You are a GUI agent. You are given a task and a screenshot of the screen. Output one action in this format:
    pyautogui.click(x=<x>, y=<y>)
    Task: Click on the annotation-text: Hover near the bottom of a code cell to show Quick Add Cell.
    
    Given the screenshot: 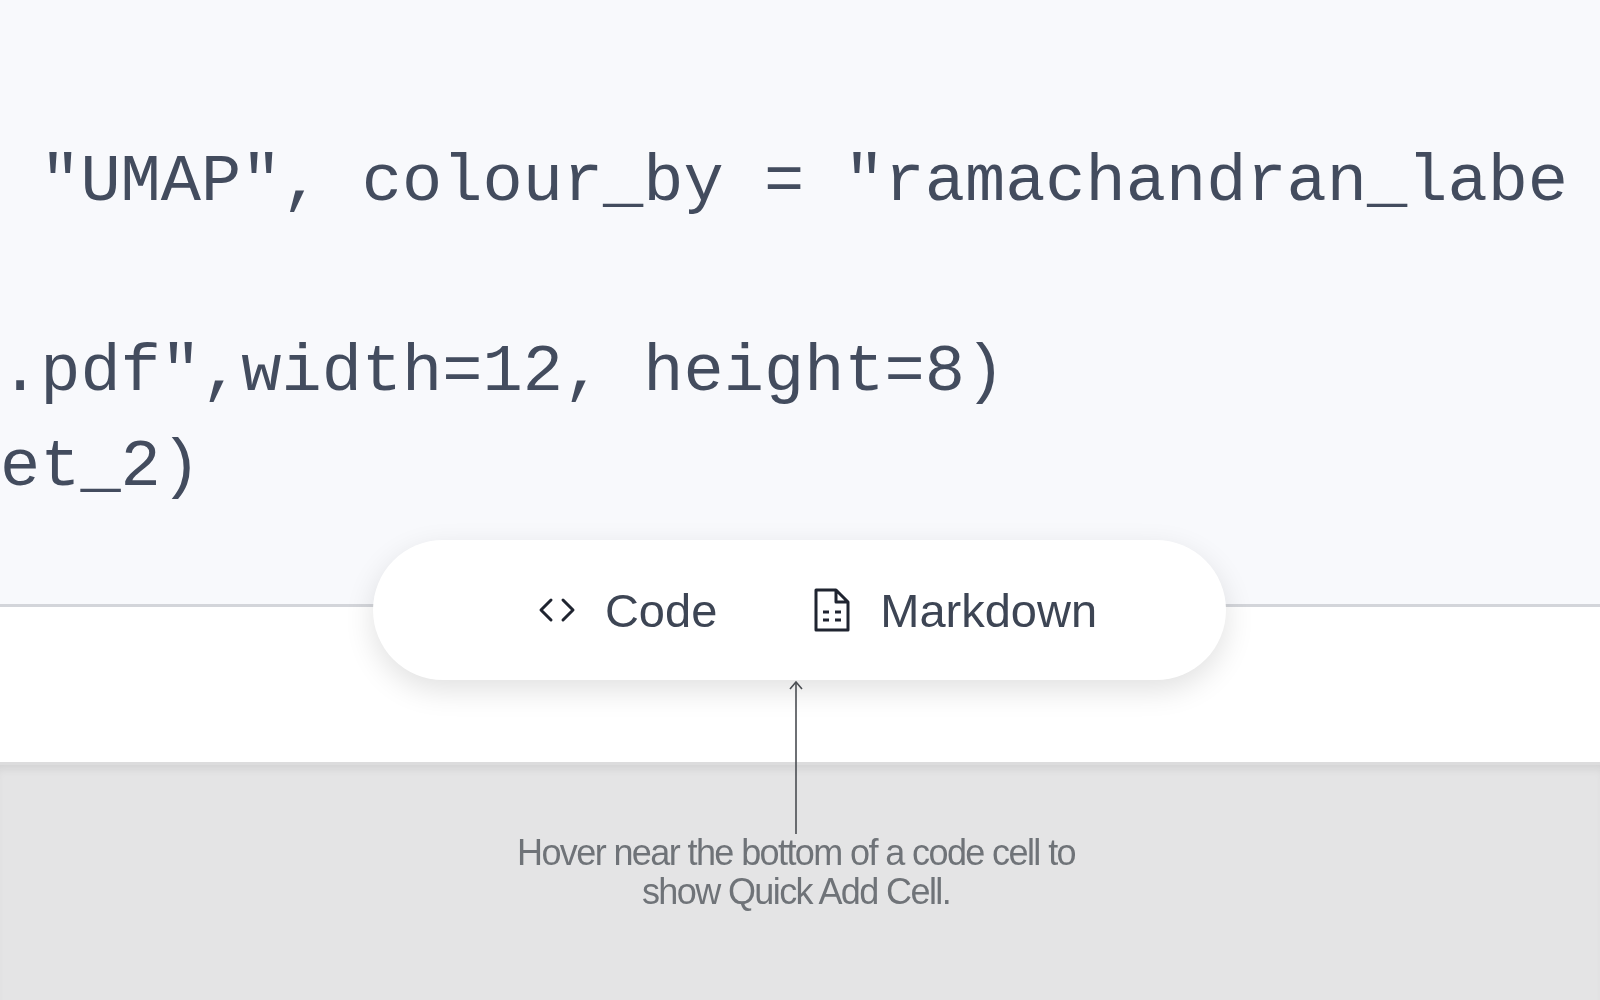 What is the action you would take?
    pyautogui.click(x=796, y=872)
    